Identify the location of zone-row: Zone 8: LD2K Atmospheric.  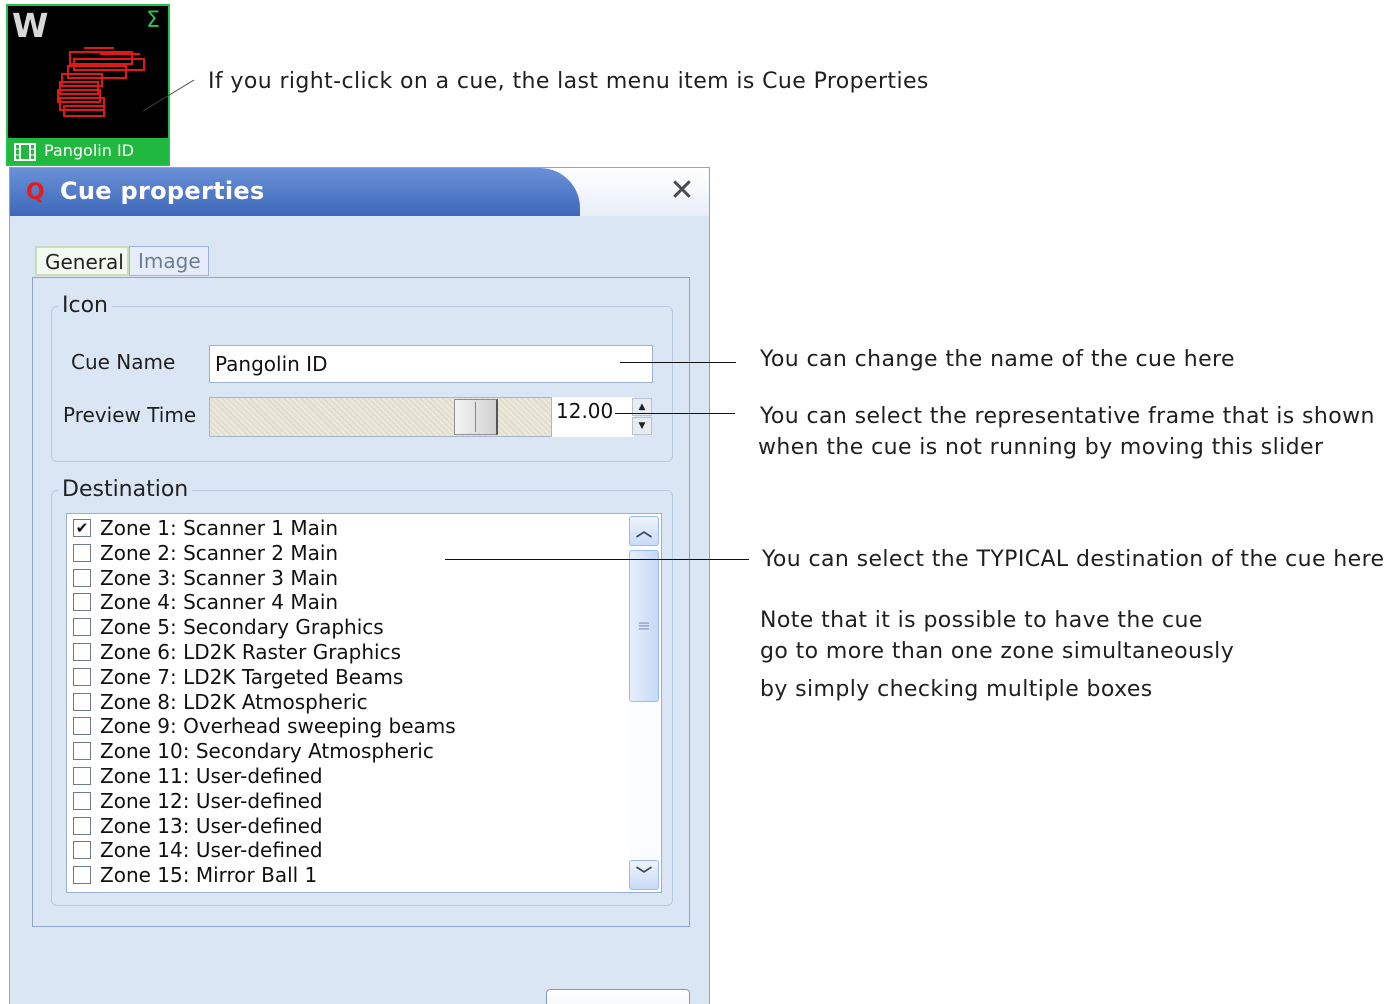
(220, 702).